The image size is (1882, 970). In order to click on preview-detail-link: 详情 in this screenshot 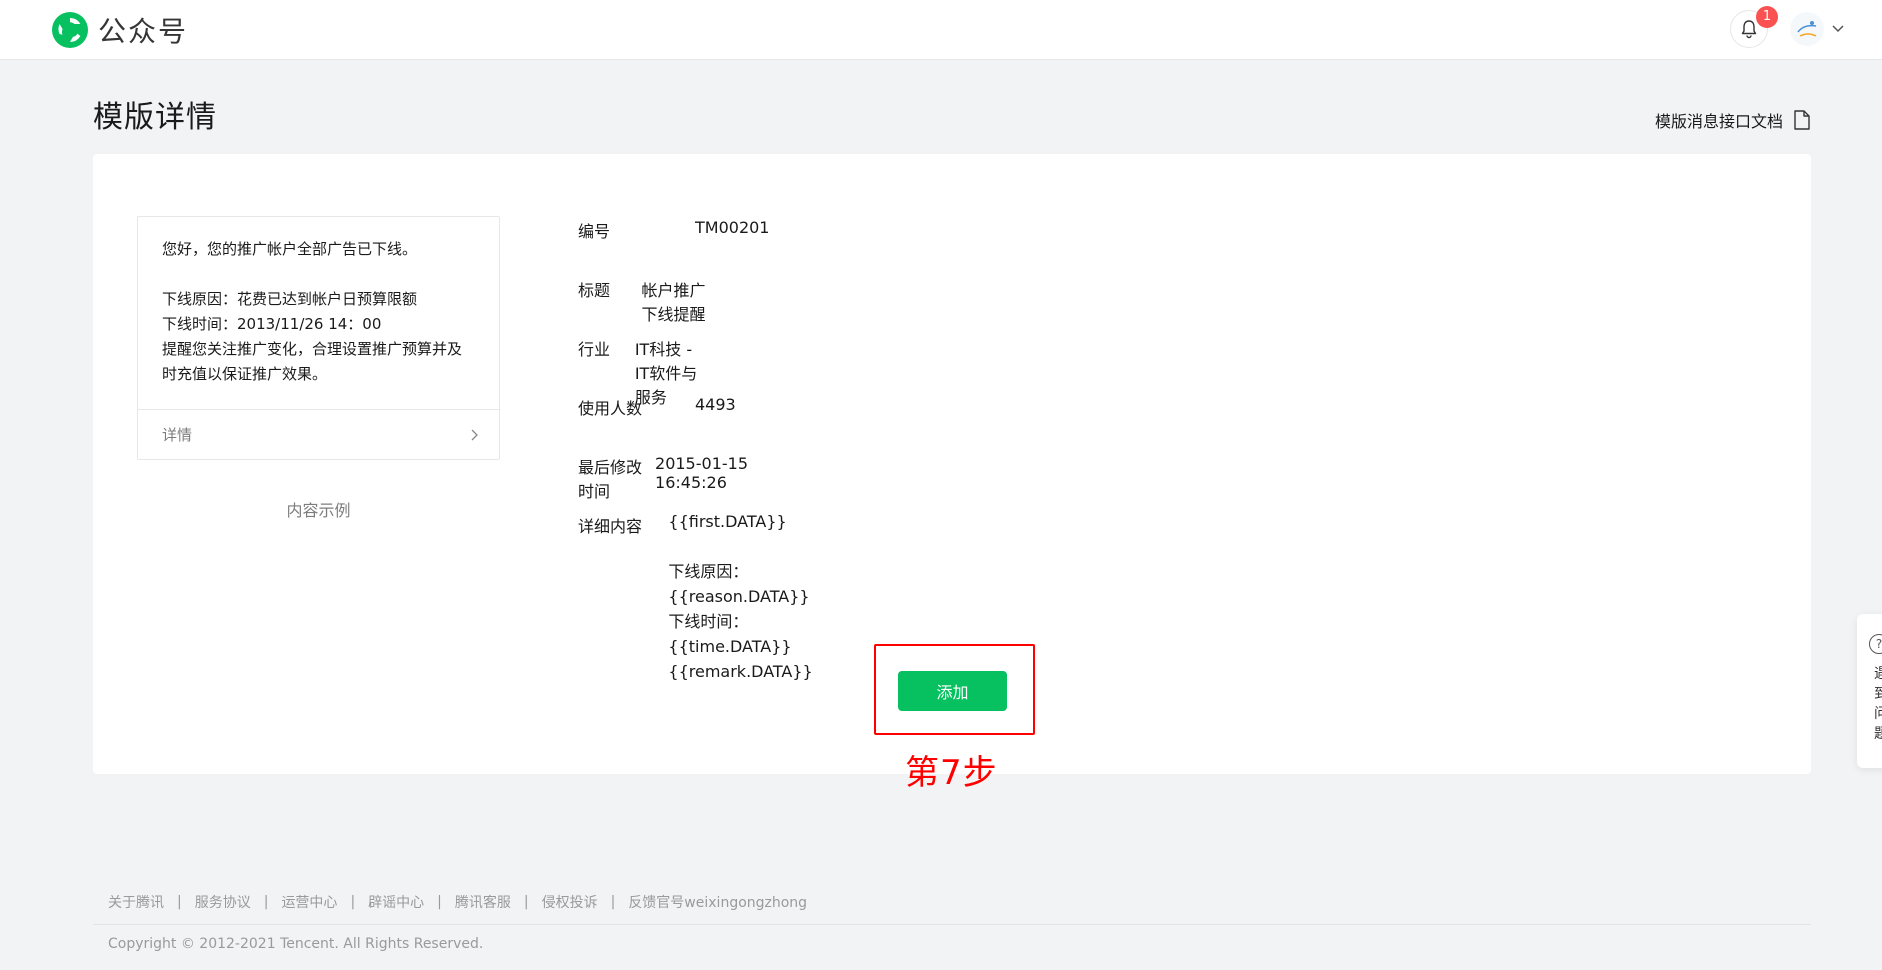, I will do `click(318, 434)`.